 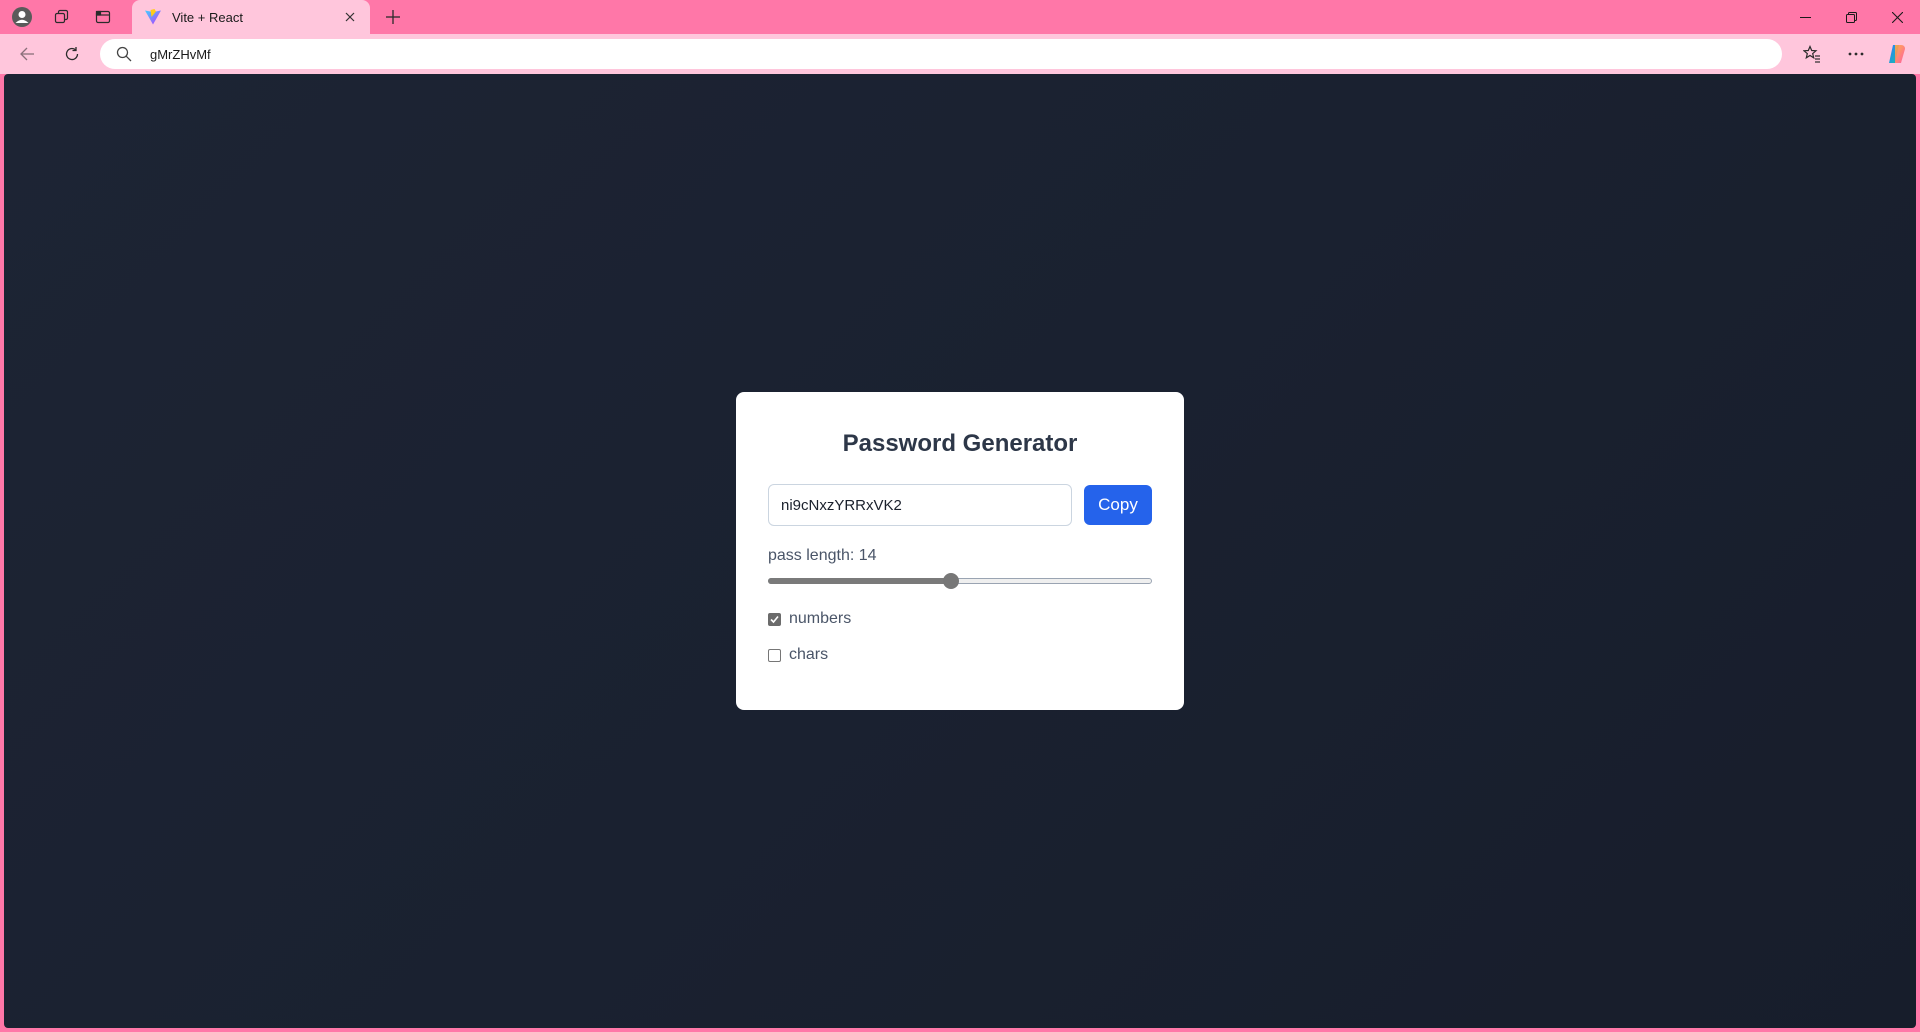 What do you see at coordinates (920, 505) in the screenshot?
I see `password-field` at bounding box center [920, 505].